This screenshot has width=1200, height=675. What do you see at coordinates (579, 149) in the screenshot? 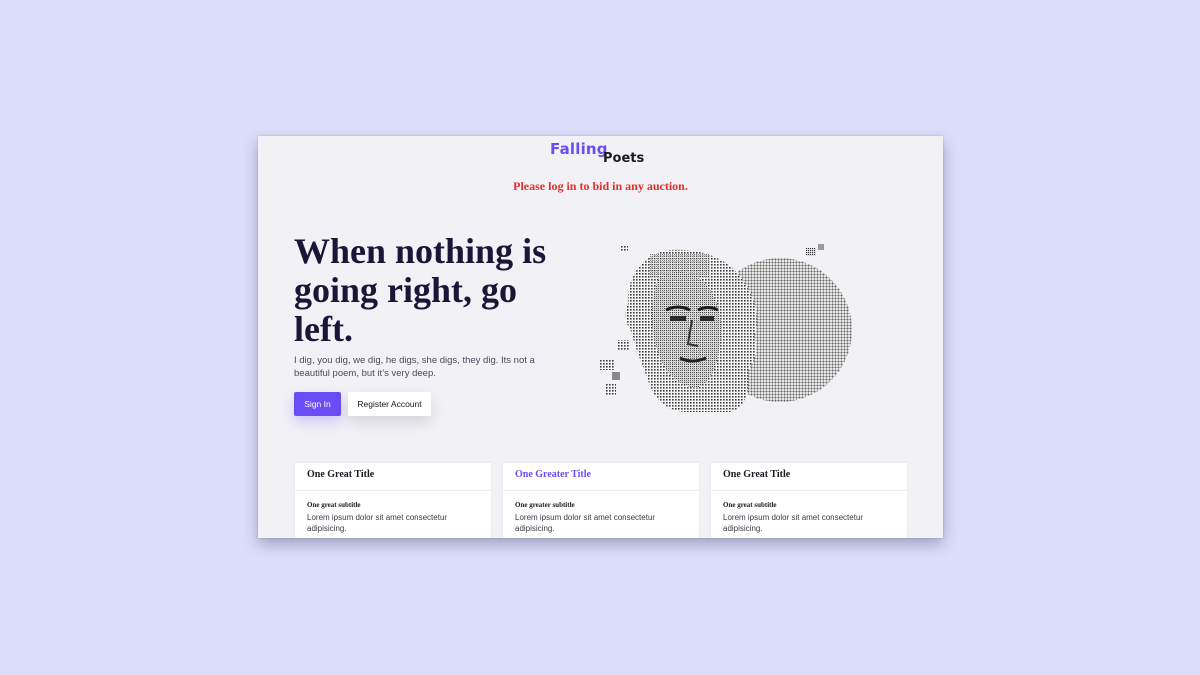
I see `logo-falling: Falling` at bounding box center [579, 149].